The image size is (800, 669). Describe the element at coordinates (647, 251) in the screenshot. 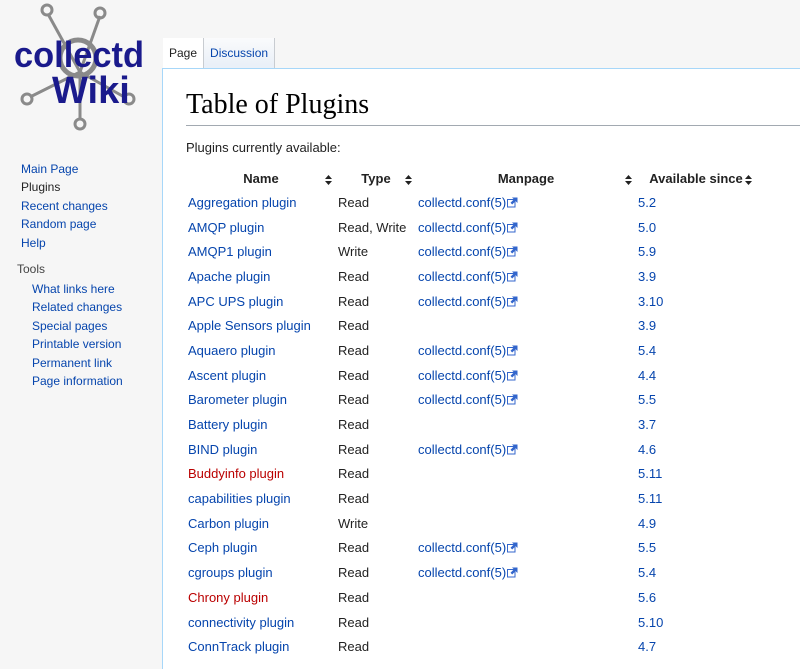

I see `version-link: 5.9` at that location.